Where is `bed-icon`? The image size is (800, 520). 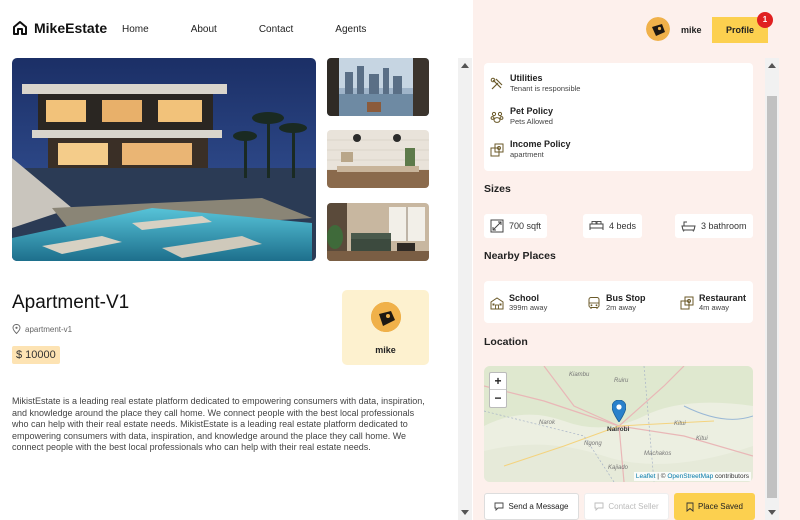 bed-icon is located at coordinates (596, 225).